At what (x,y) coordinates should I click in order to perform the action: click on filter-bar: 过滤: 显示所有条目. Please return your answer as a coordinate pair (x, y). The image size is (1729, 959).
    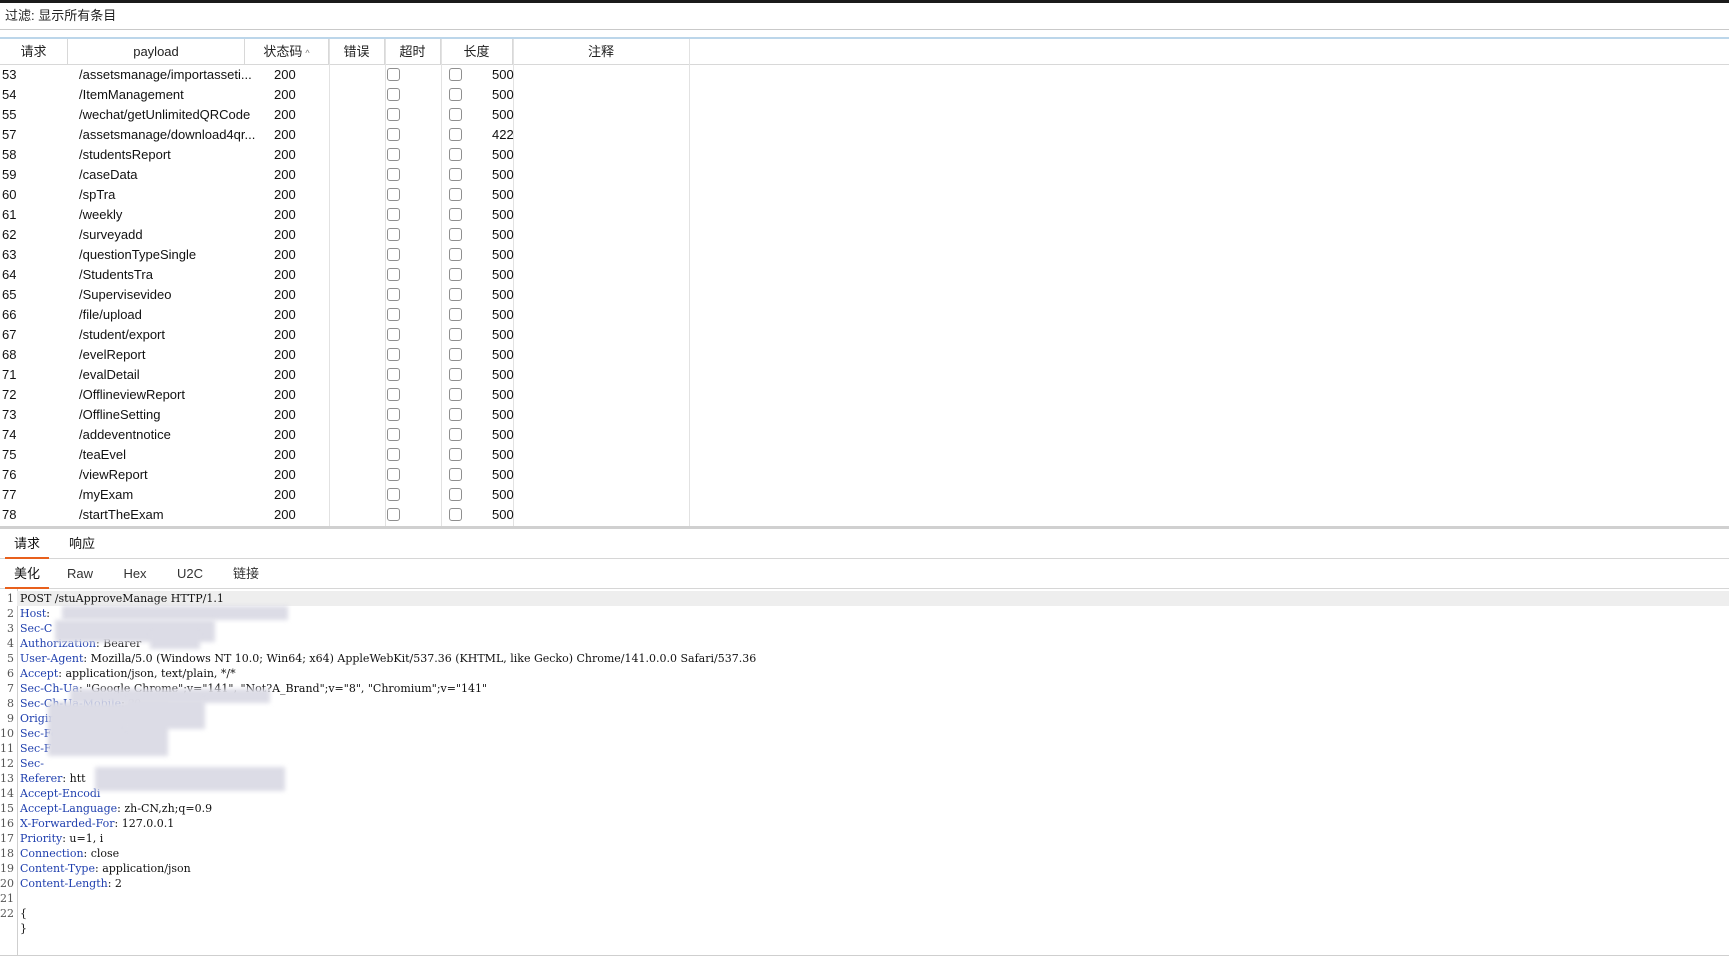
    Looking at the image, I should click on (864, 16).